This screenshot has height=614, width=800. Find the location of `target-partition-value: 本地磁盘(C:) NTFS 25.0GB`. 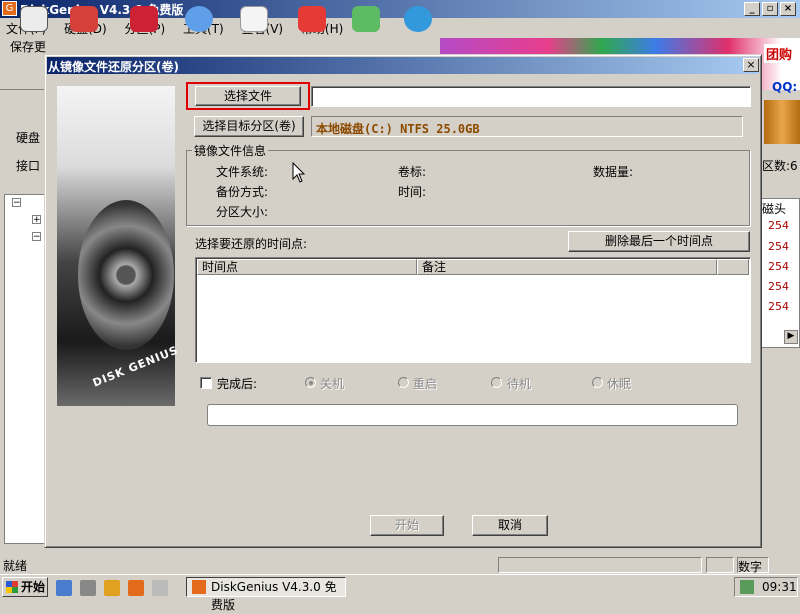

target-partition-value: 本地磁盘(C:) NTFS 25.0GB is located at coordinates (398, 129).